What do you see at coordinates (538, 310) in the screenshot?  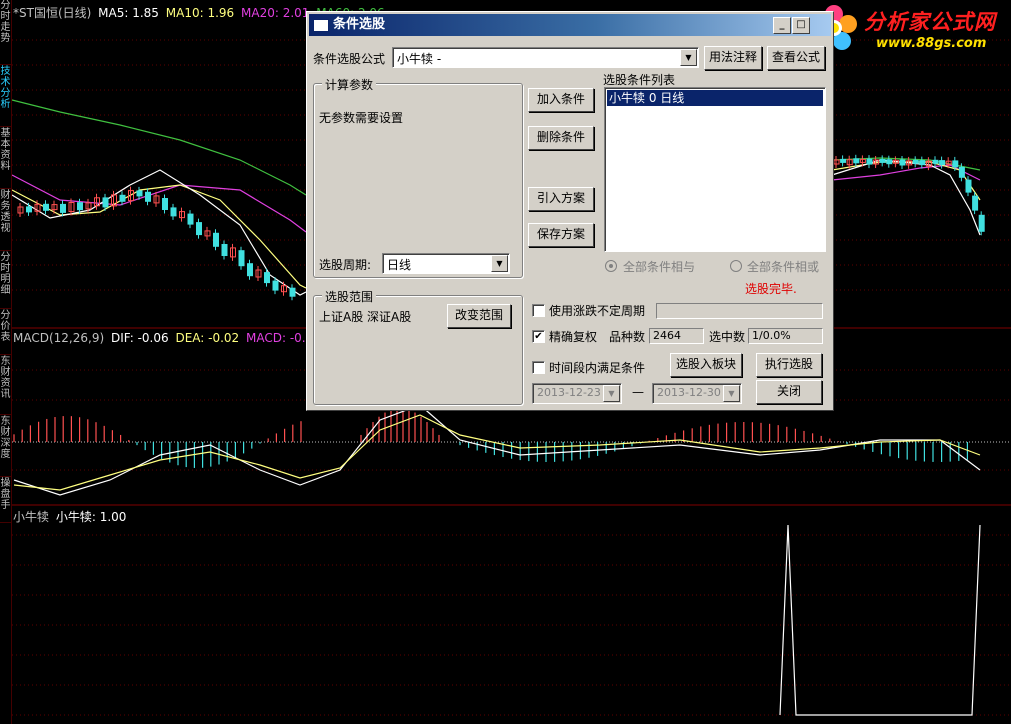 I see `variable-period-checkbox` at bounding box center [538, 310].